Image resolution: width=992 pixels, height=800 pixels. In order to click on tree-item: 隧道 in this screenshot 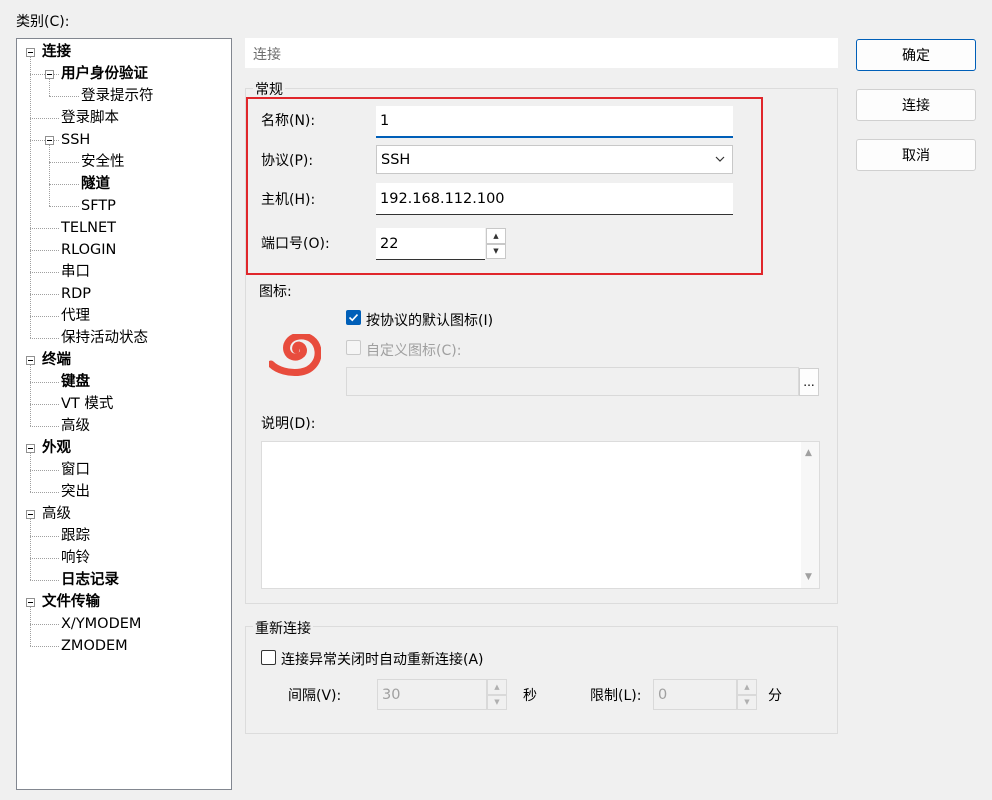, I will do `click(95, 184)`.